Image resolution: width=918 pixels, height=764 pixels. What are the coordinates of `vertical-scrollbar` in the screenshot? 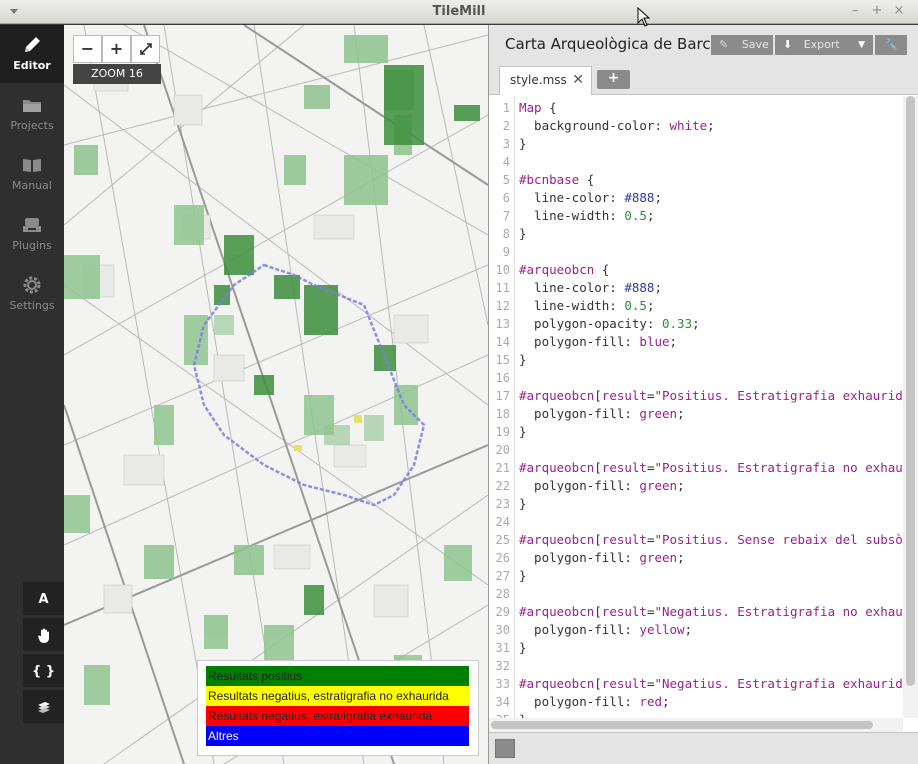 It's located at (910, 407).